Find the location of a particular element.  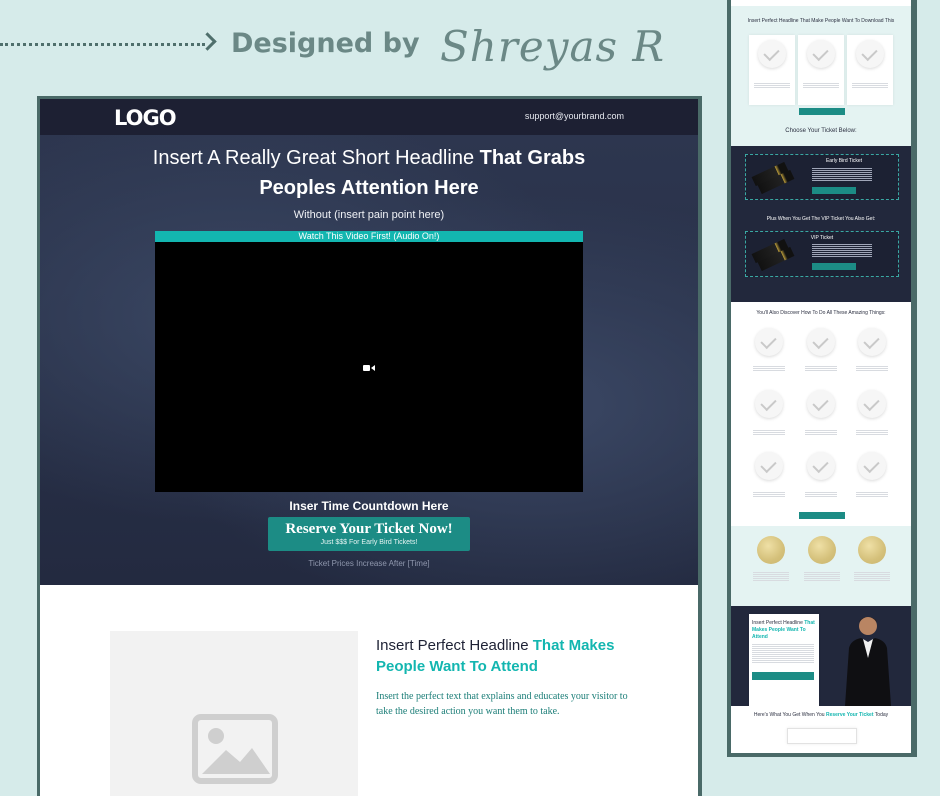

image-placeholder is located at coordinates (234, 713).